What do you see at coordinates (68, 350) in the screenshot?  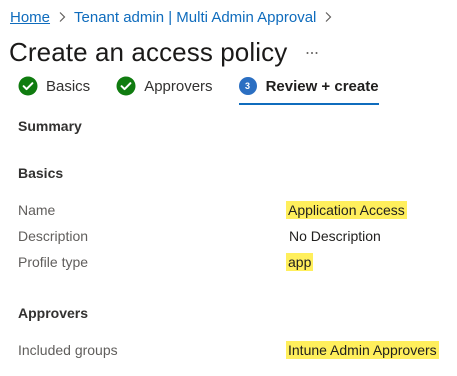 I see `included-groups-label: Included groups` at bounding box center [68, 350].